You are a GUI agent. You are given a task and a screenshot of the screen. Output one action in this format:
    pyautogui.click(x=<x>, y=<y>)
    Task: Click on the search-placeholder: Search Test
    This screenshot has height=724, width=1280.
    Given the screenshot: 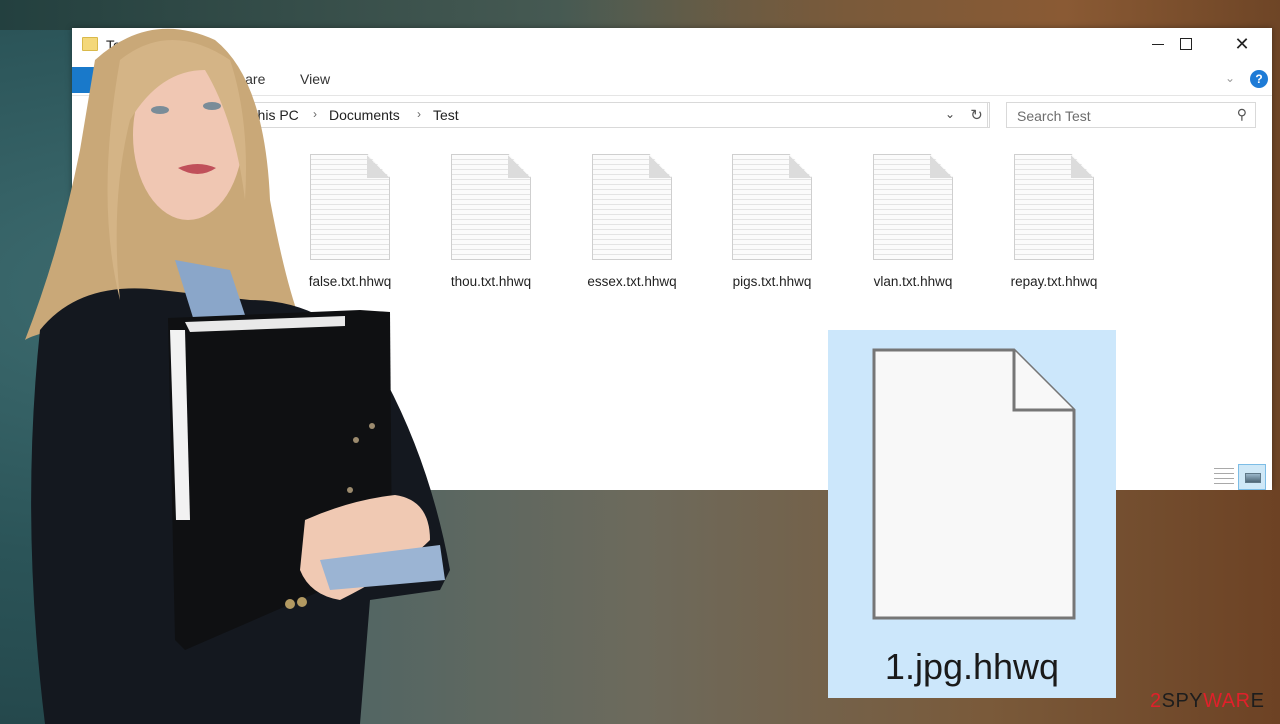 What is the action you would take?
    pyautogui.click(x=1054, y=116)
    